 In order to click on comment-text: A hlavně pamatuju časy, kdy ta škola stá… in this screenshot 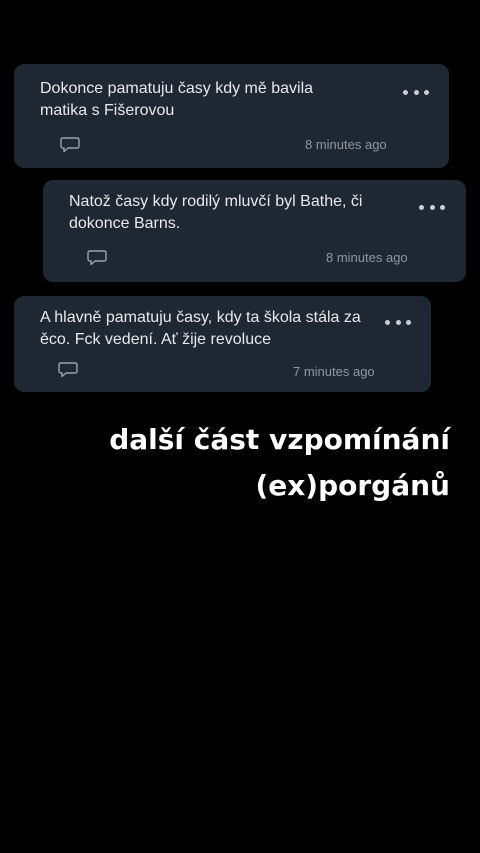, I will do `click(200, 328)`.